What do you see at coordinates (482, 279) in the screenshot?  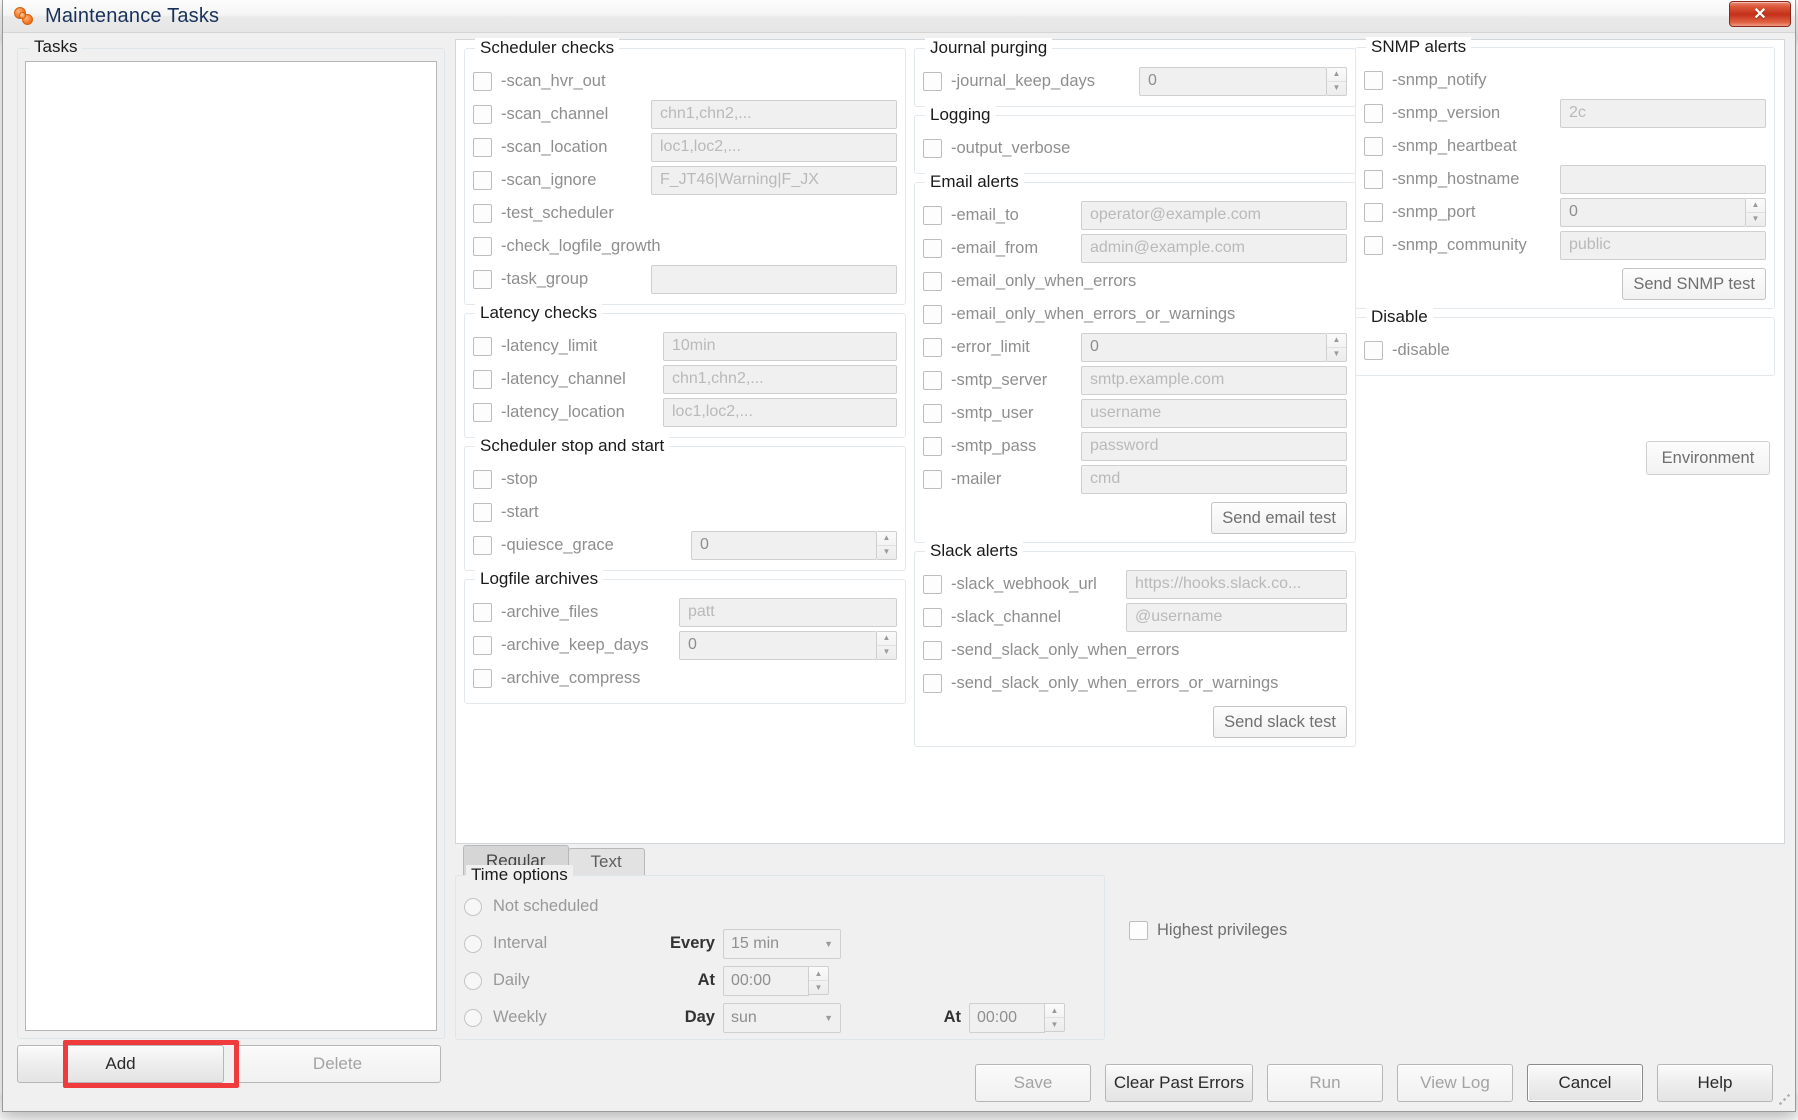 I see `checkbox-task-group` at bounding box center [482, 279].